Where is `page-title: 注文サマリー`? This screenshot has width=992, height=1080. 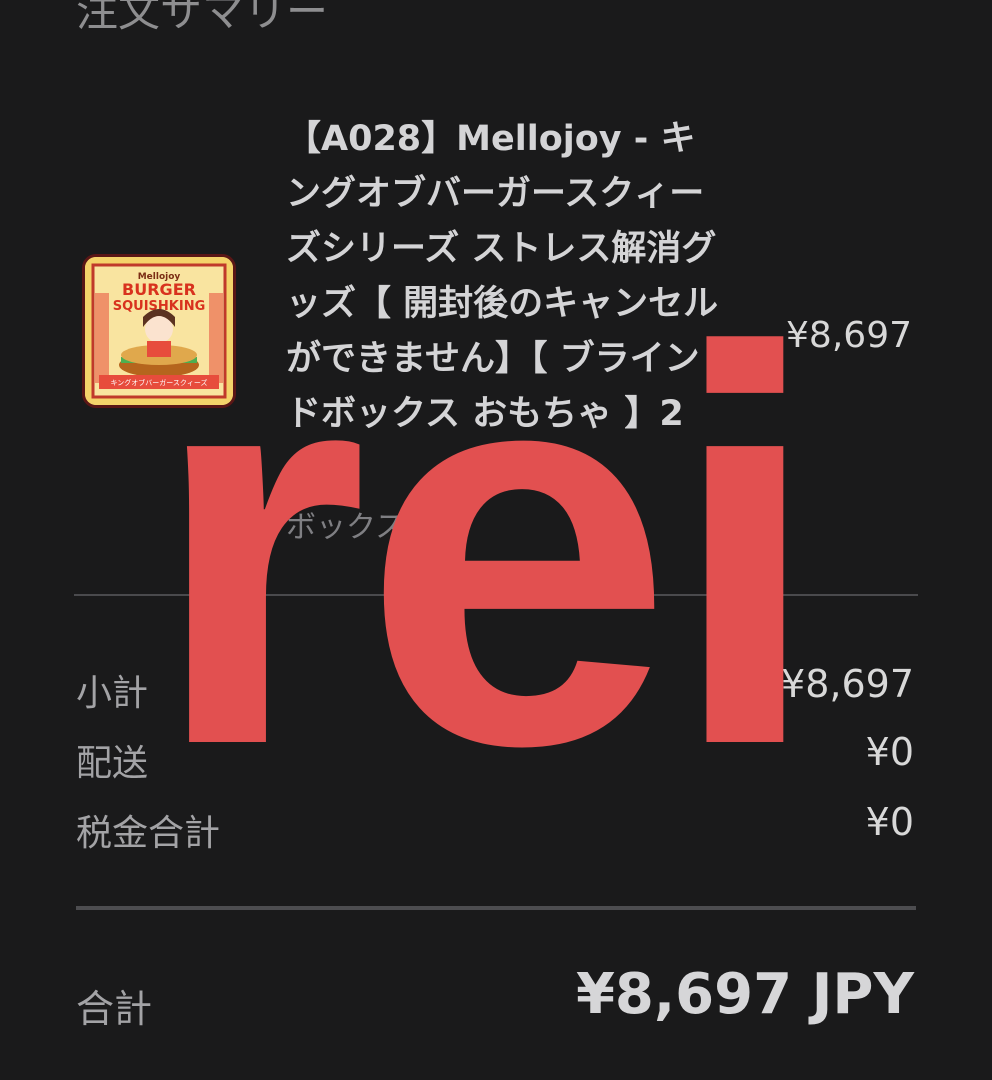 page-title: 注文サマリー is located at coordinates (202, 18).